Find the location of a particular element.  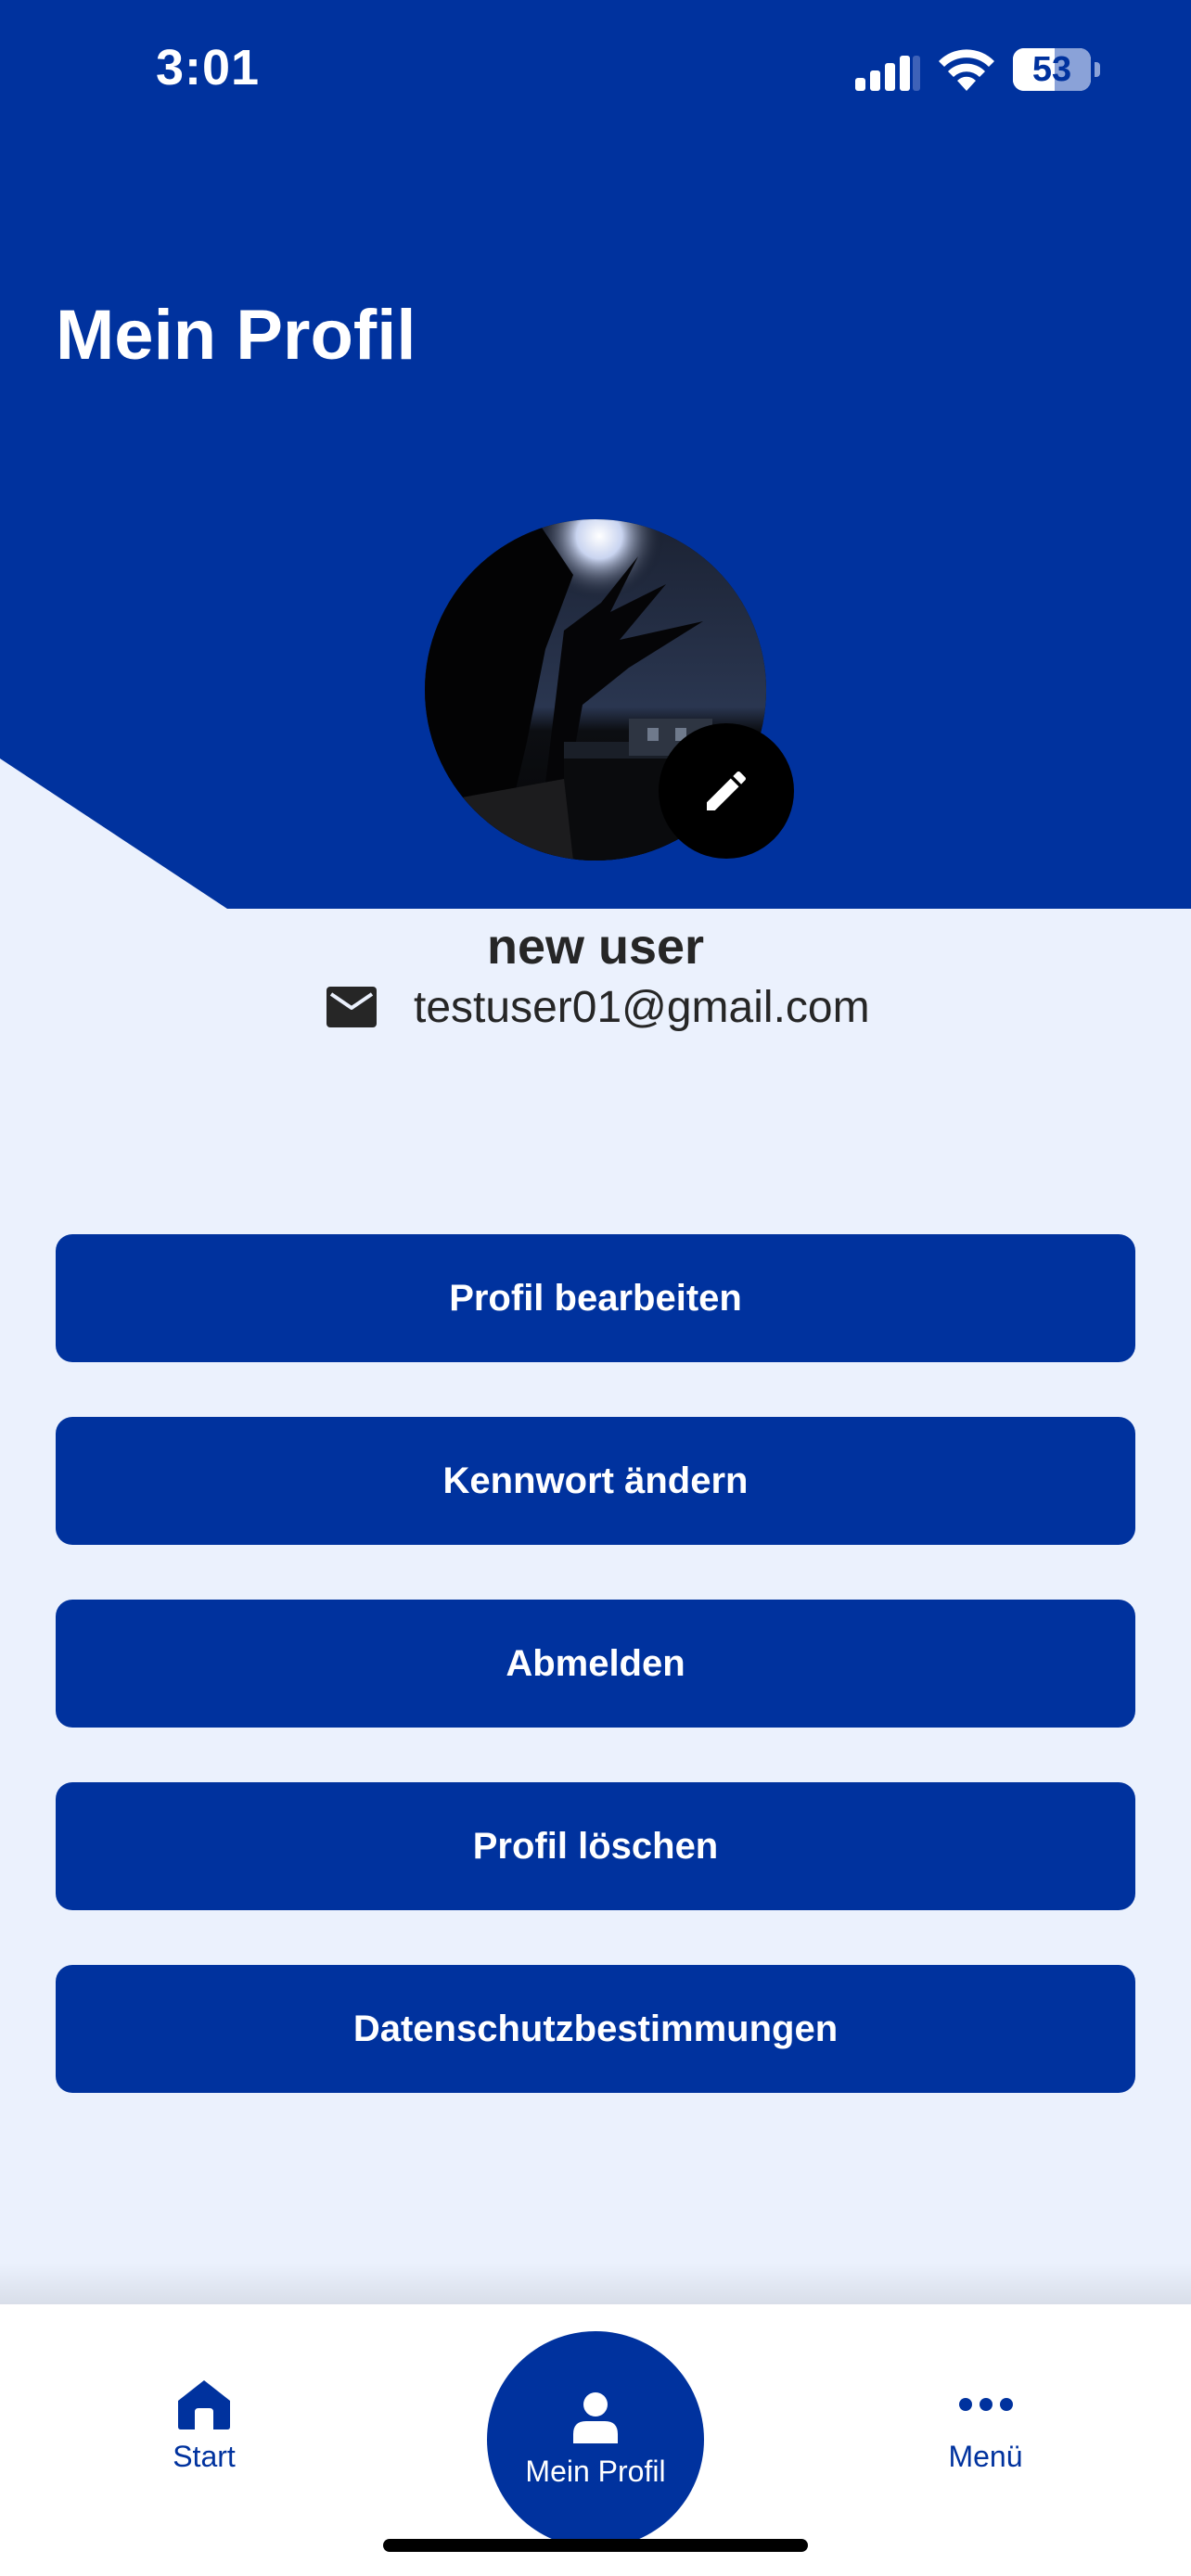

battery-icon: 53 is located at coordinates (1052, 69).